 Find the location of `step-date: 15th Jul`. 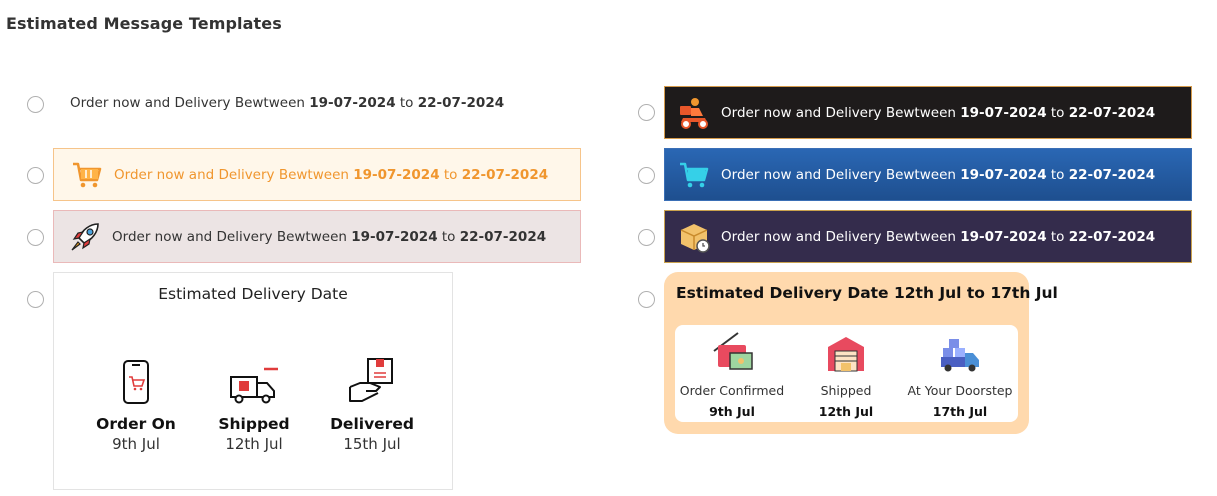

step-date: 15th Jul is located at coordinates (372, 444).